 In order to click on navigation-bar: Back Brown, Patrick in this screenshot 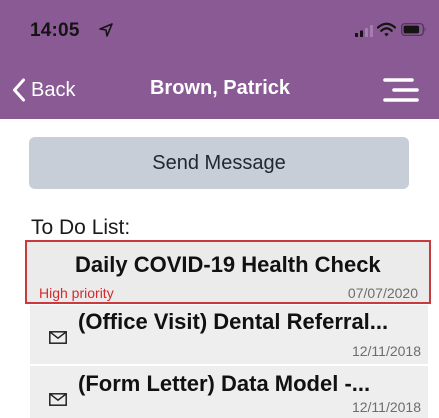, I will do `click(219, 89)`.